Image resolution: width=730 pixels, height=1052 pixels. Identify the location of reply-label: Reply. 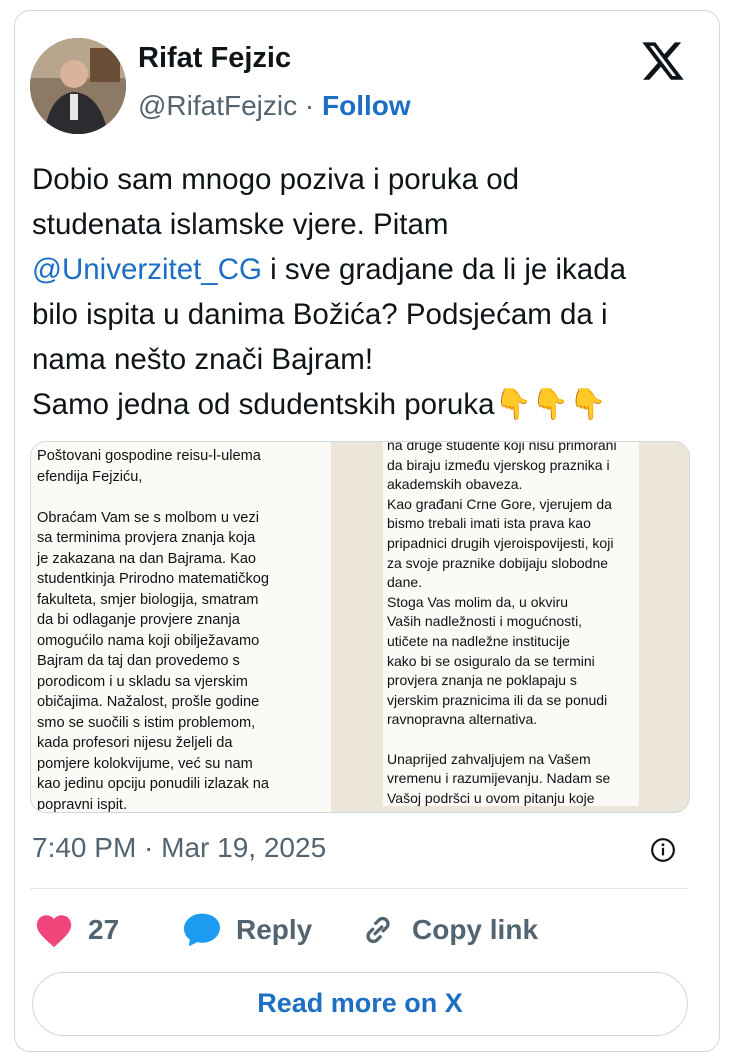
(274, 929).